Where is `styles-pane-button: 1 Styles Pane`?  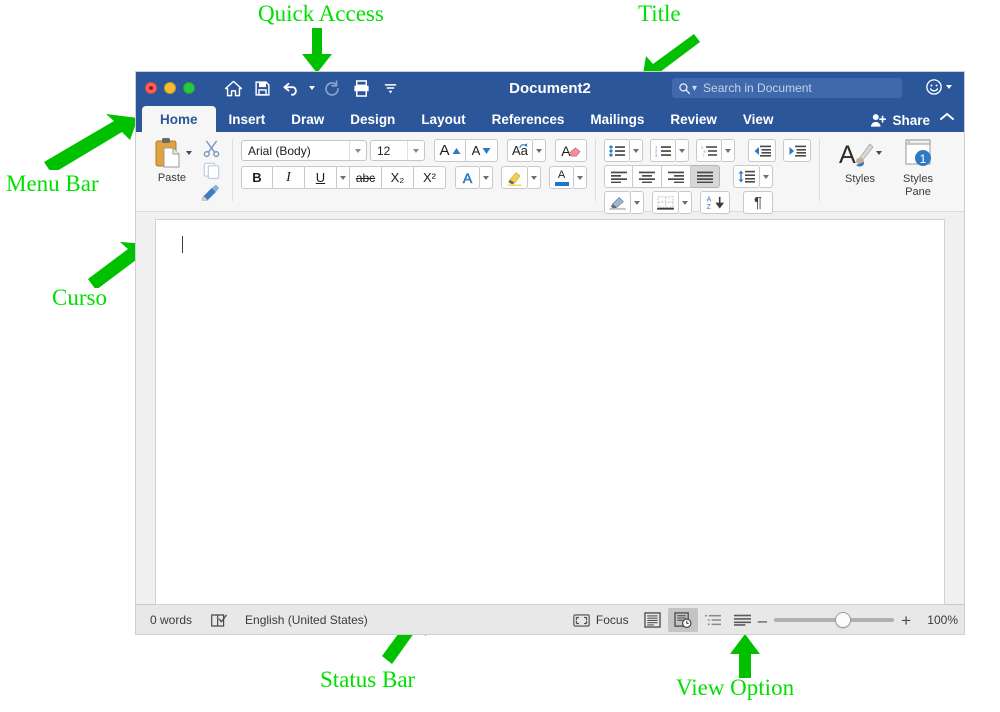
styles-pane-button: 1 Styles Pane is located at coordinates (918, 166).